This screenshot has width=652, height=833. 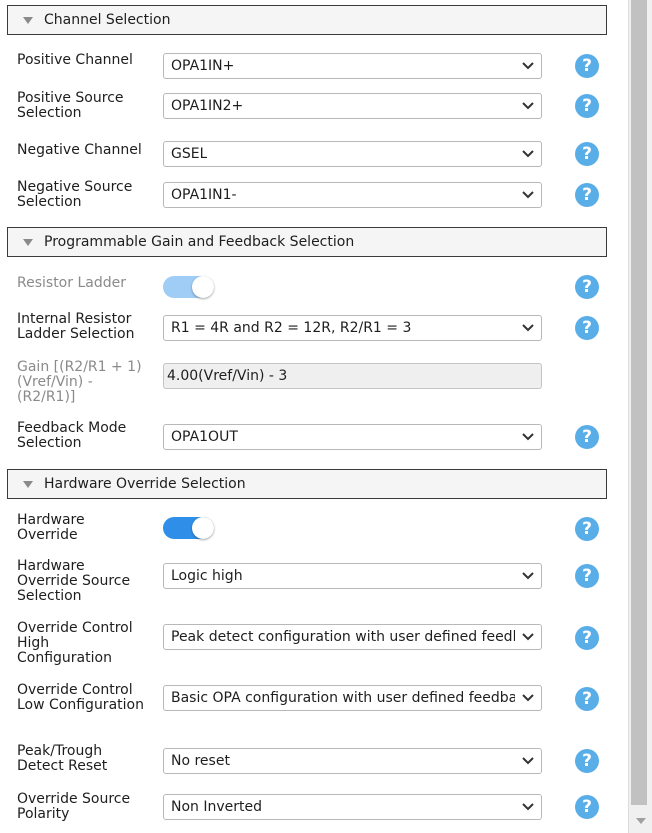 I want to click on resistor-ladder-label: Resistor Ladder, so click(x=71, y=283).